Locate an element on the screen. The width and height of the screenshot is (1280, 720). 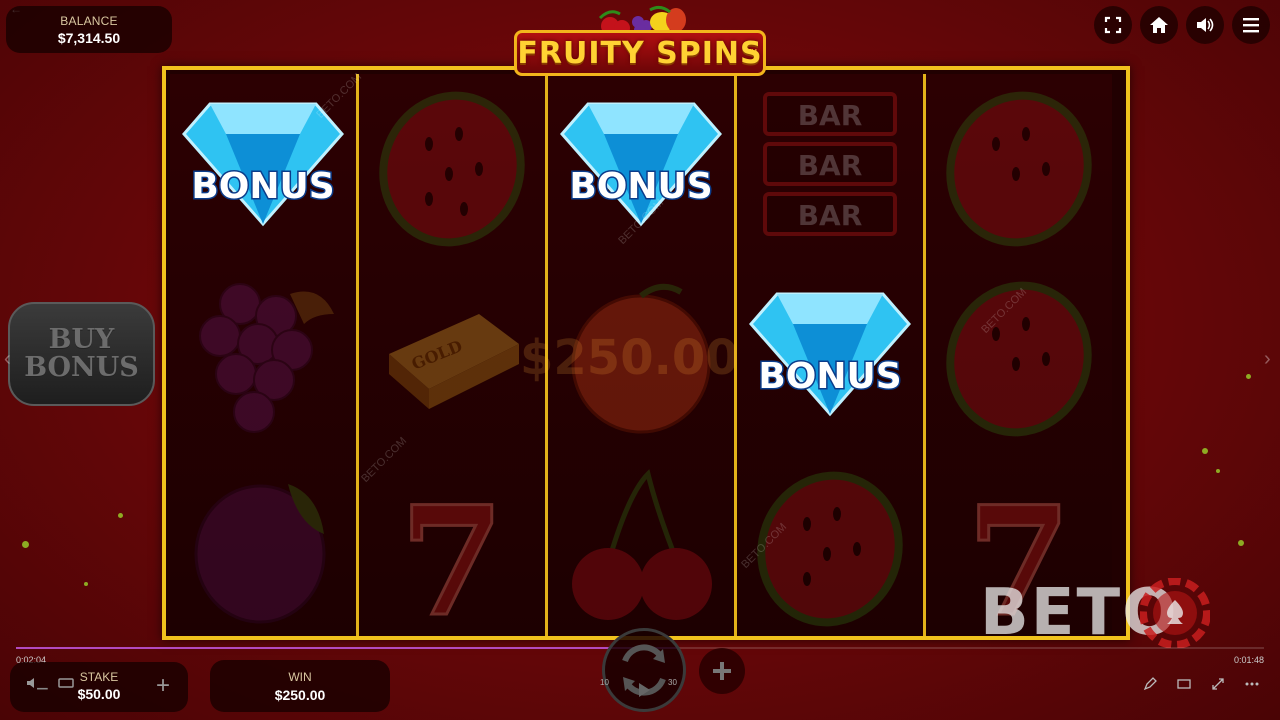
seven-symbol: 7 is located at coordinates (451, 557).